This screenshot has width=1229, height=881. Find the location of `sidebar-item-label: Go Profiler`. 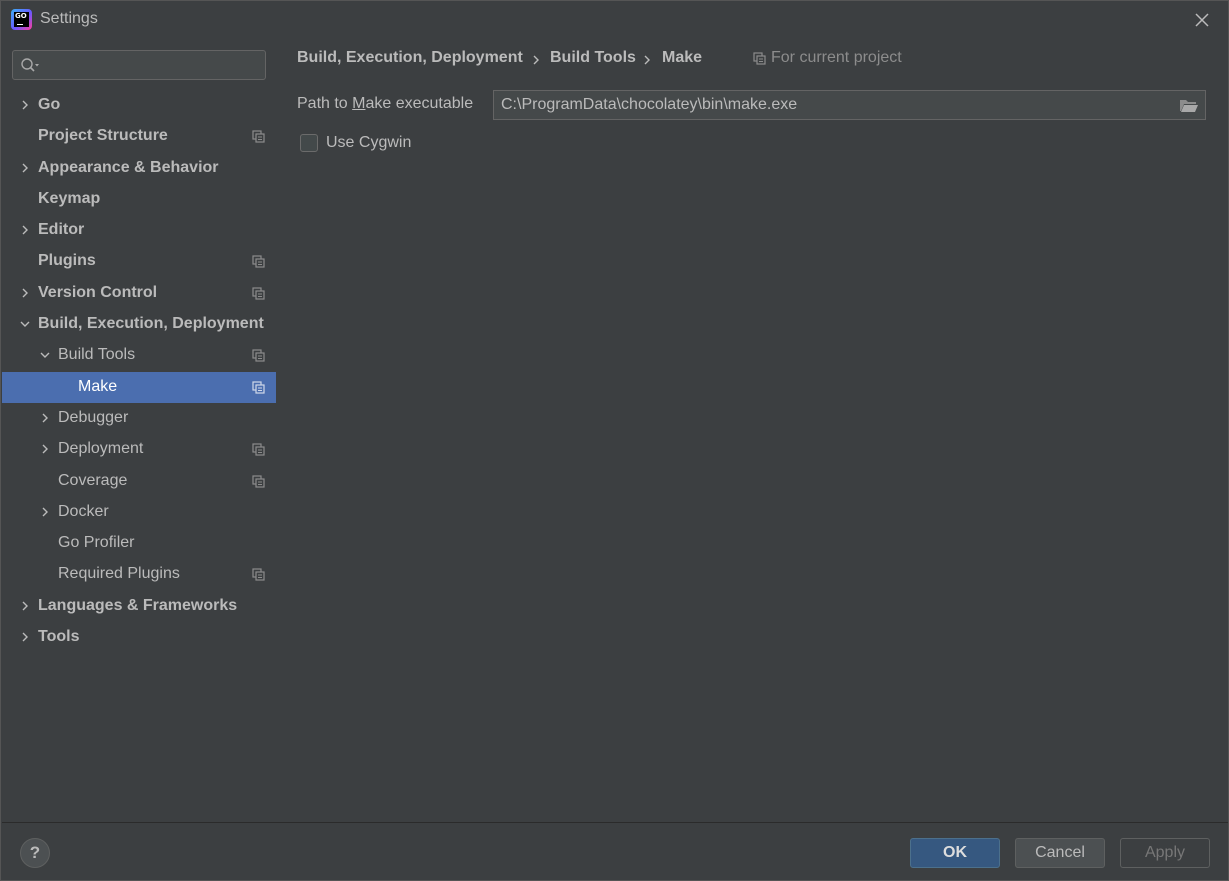

sidebar-item-label: Go Profiler is located at coordinates (96, 543).